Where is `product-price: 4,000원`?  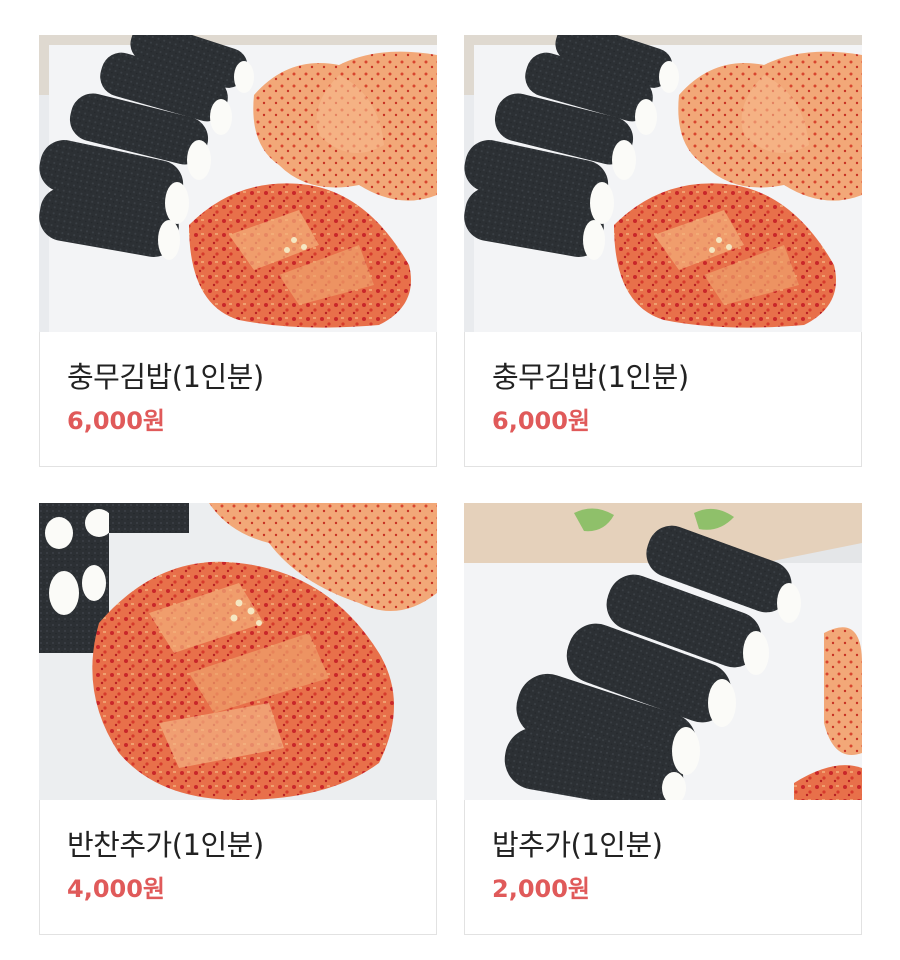 product-price: 4,000원 is located at coordinates (116, 889).